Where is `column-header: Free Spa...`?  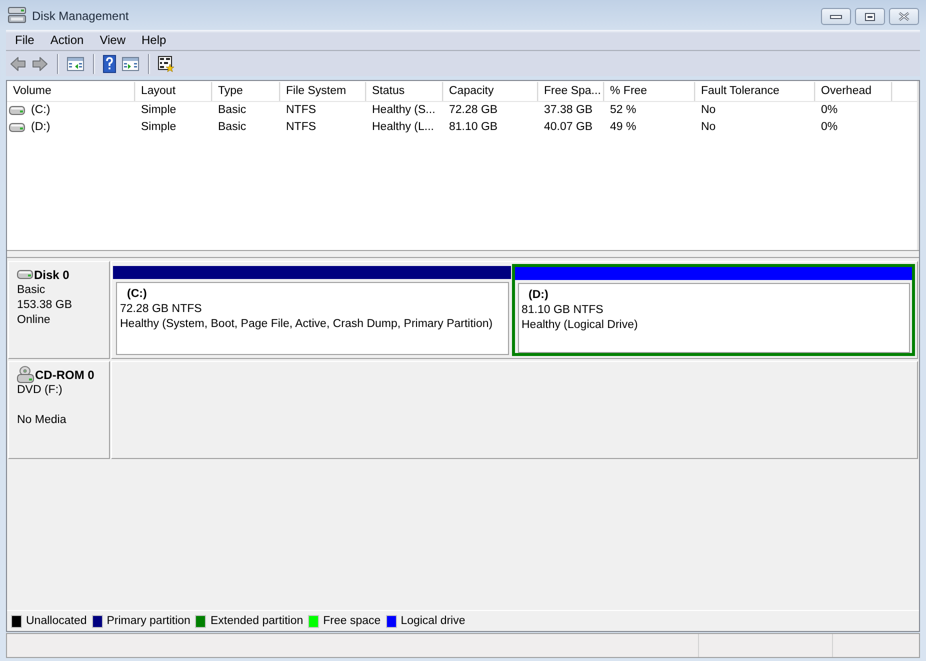 column-header: Free Spa... is located at coordinates (571, 91).